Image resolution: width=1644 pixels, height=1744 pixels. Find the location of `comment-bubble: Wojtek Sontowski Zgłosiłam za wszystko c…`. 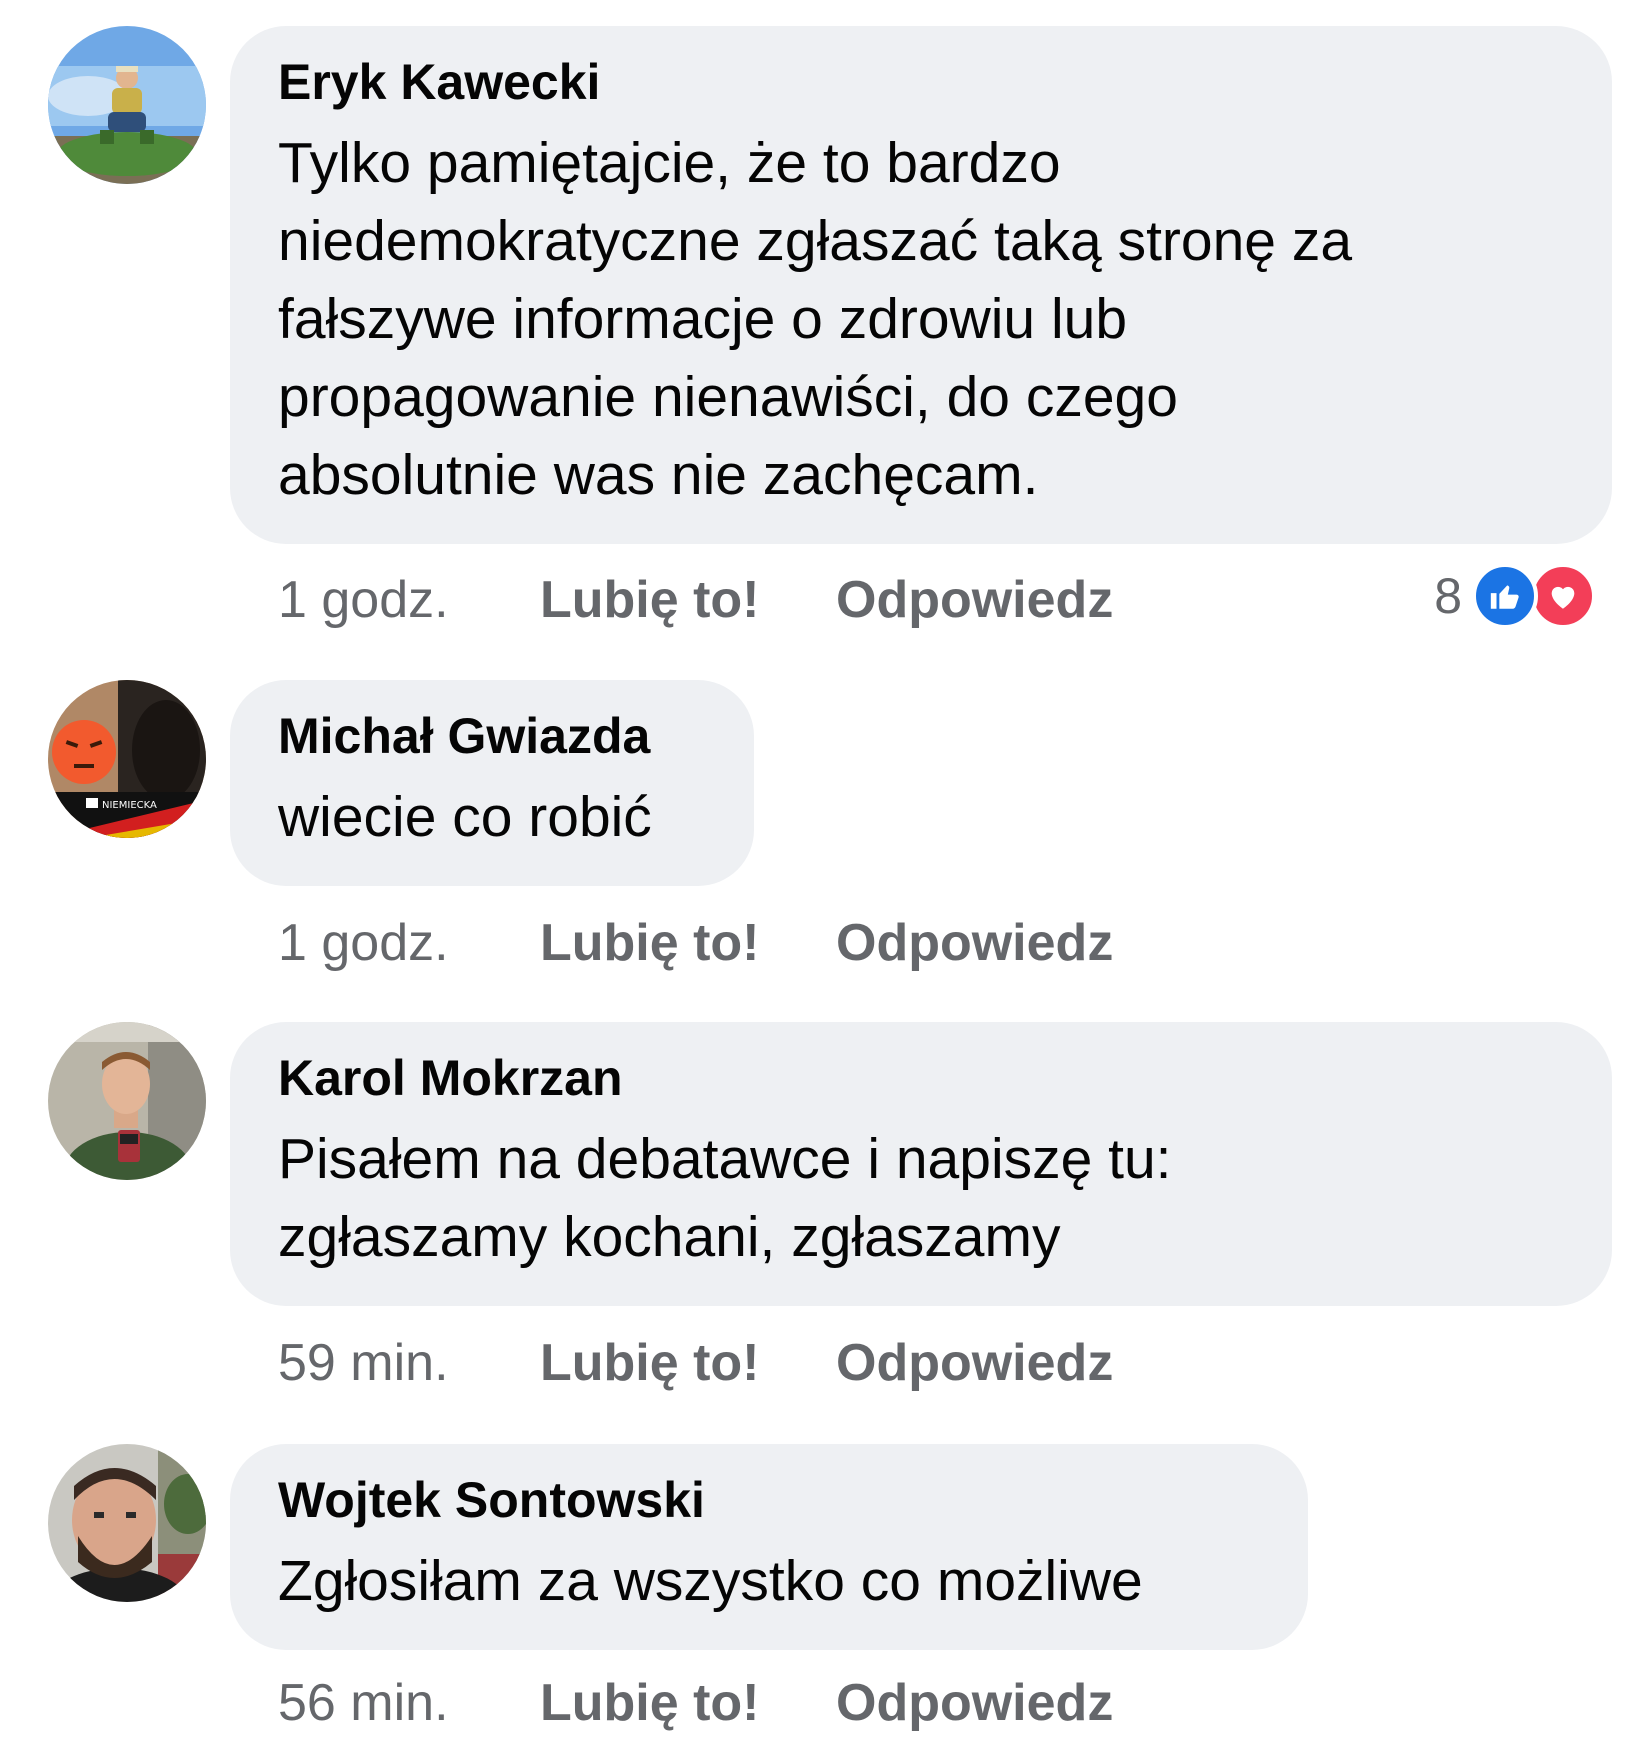

comment-bubble: Wojtek Sontowski Zgłosiłam za wszystko c… is located at coordinates (769, 1547).